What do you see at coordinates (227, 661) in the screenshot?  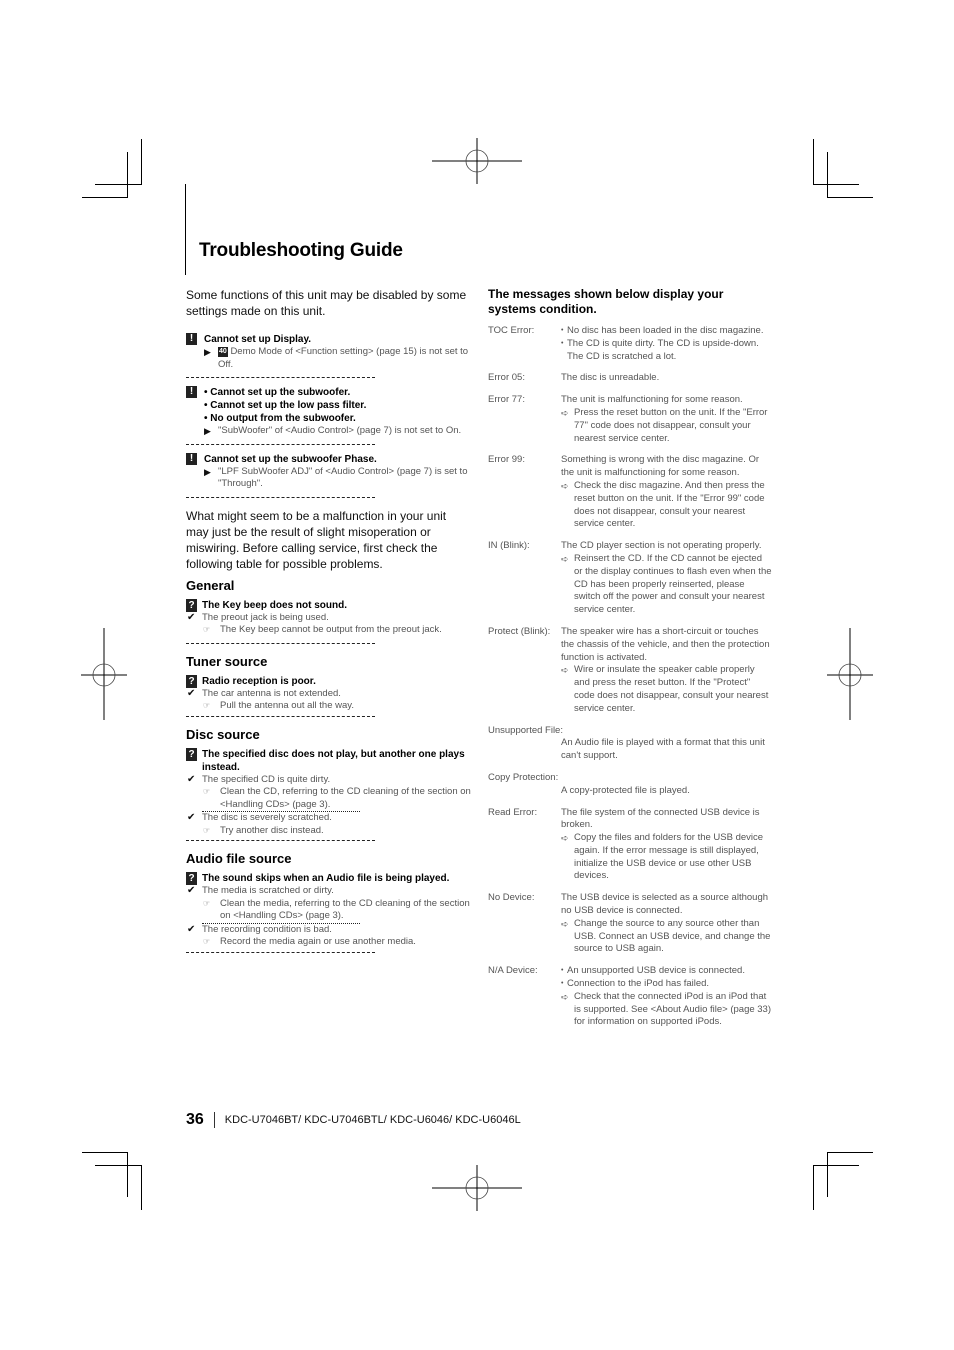 I see `section-heading-tuner: Tuner source` at bounding box center [227, 661].